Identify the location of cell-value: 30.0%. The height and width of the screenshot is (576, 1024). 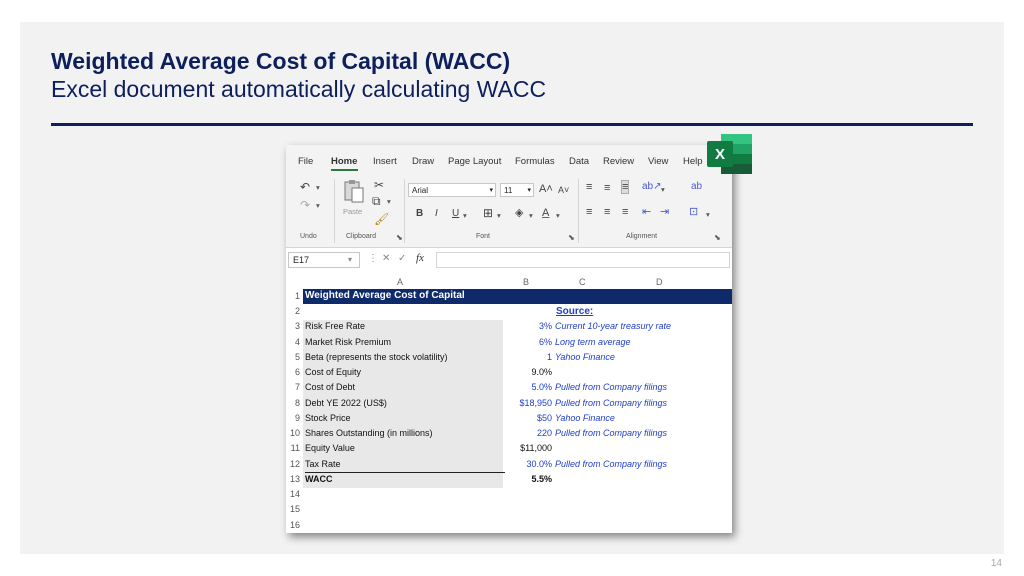
(522, 464).